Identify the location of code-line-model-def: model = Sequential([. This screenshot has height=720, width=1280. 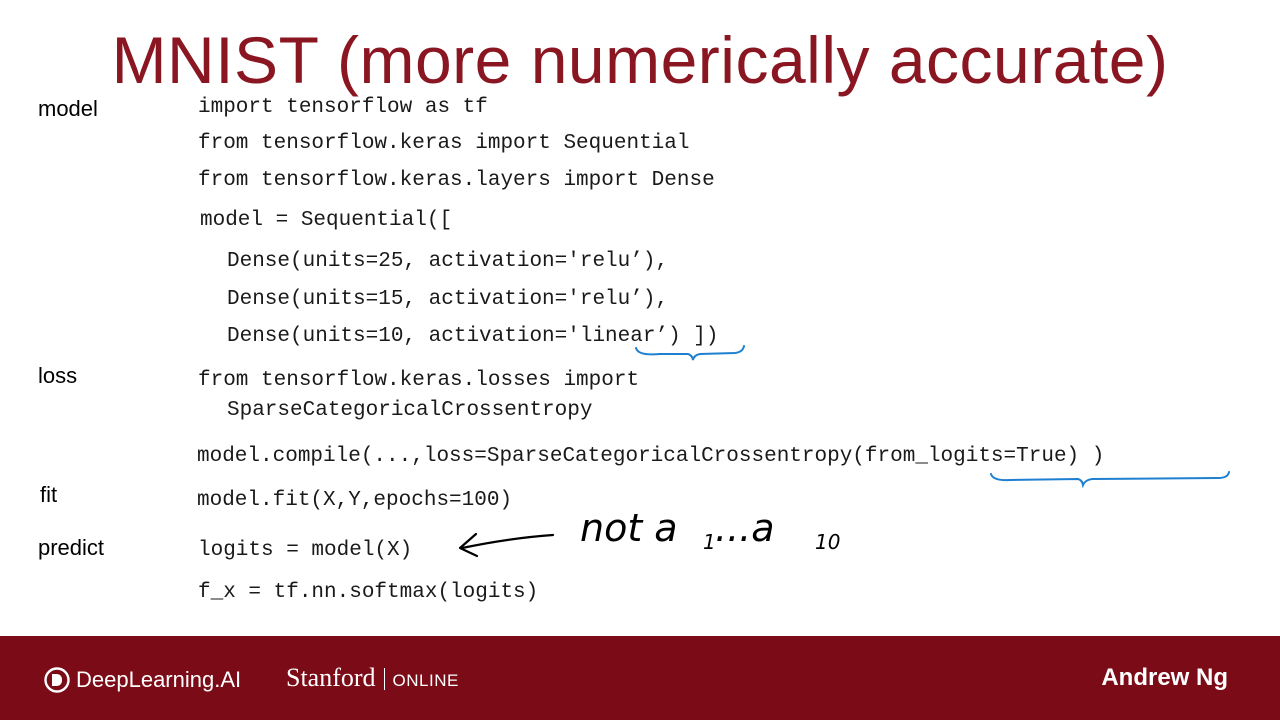
(326, 220).